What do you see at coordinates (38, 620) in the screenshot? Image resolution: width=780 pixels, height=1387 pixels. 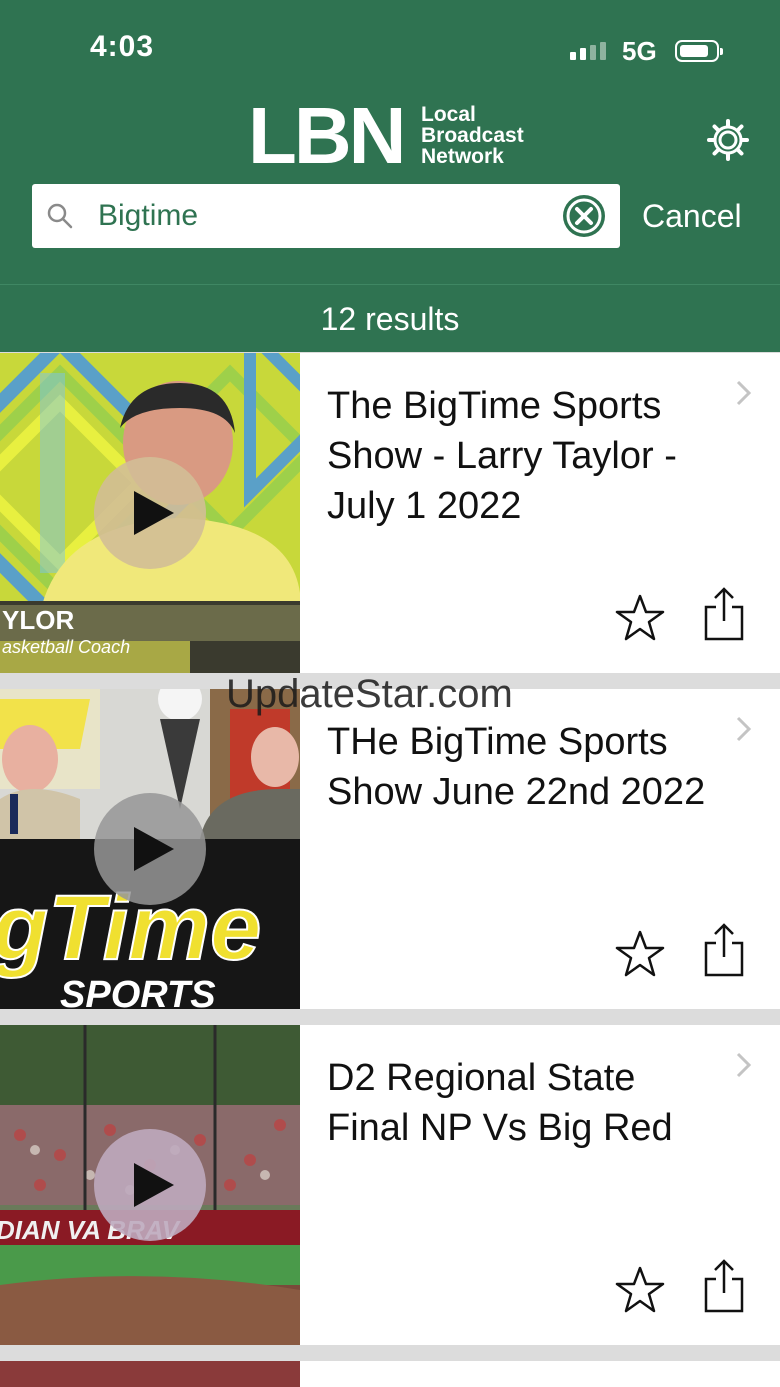 I see `svg-text: YLOR` at bounding box center [38, 620].